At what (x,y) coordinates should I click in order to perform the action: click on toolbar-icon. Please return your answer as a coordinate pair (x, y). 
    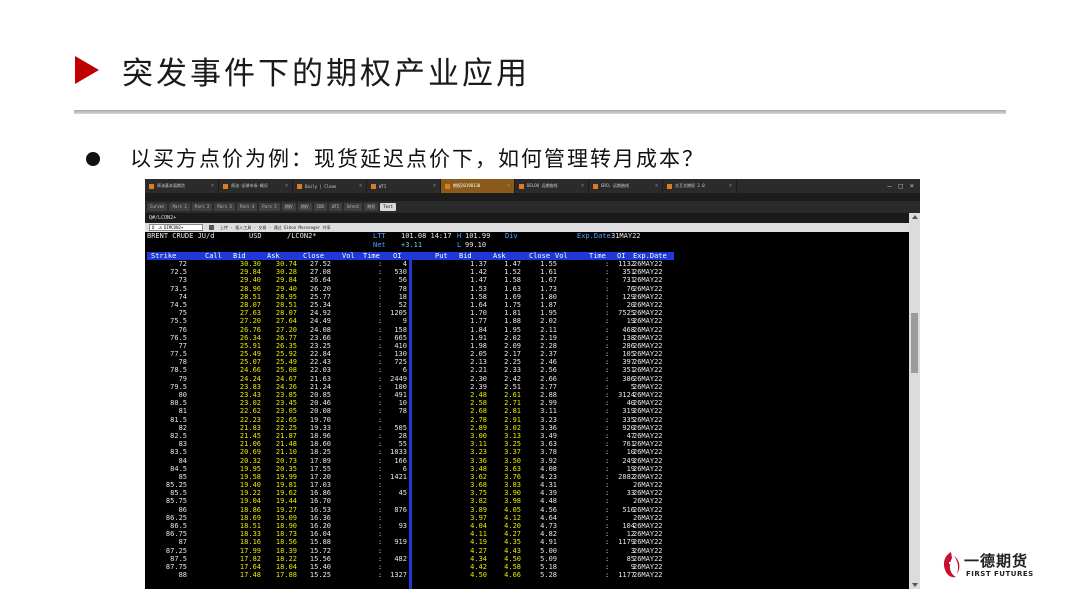
    Looking at the image, I should click on (211, 227).